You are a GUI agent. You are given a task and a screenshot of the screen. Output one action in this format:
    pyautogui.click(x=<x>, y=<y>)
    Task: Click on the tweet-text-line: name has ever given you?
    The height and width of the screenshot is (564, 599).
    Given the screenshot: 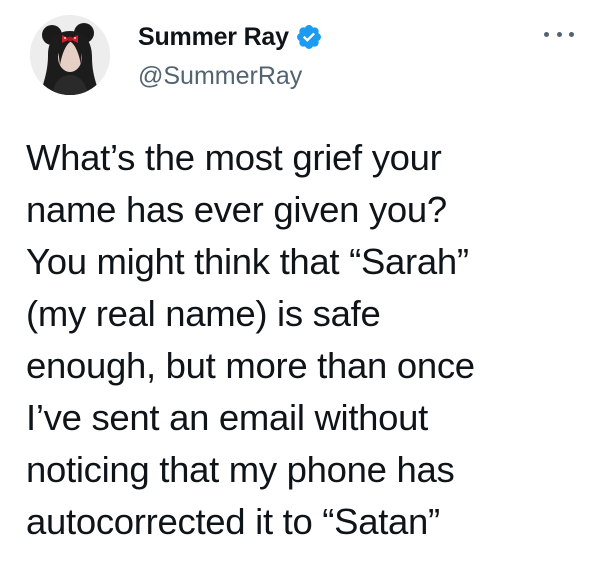 What is the action you would take?
    pyautogui.click(x=236, y=209)
    